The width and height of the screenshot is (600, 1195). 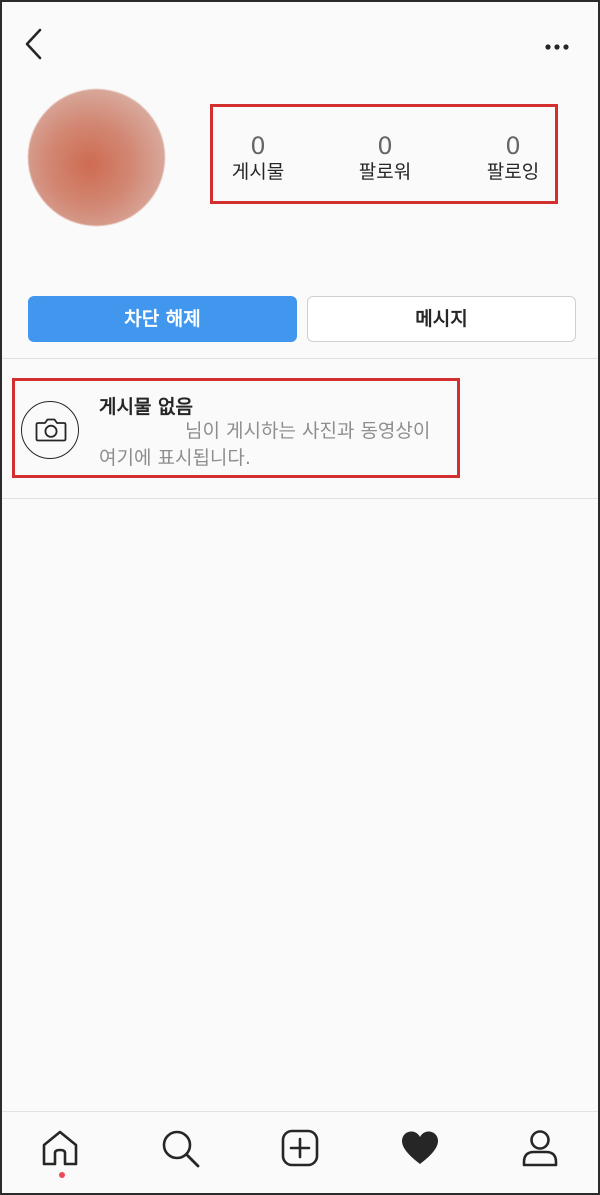 I want to click on home-notification-dot, so click(x=62, y=1175).